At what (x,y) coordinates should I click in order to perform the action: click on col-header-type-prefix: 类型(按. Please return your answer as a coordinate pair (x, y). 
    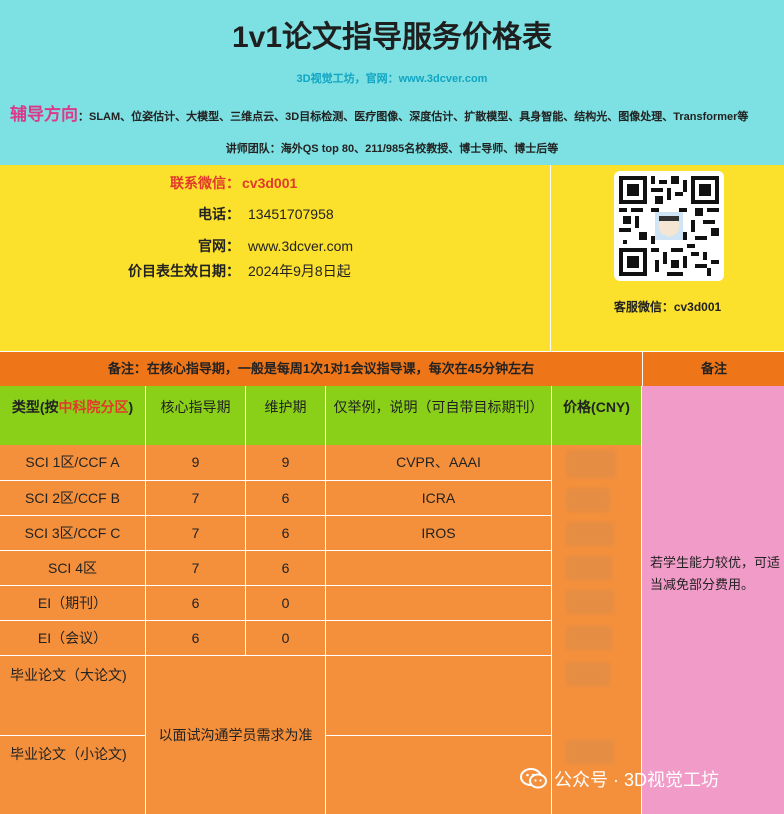
    Looking at the image, I should click on (35, 407).